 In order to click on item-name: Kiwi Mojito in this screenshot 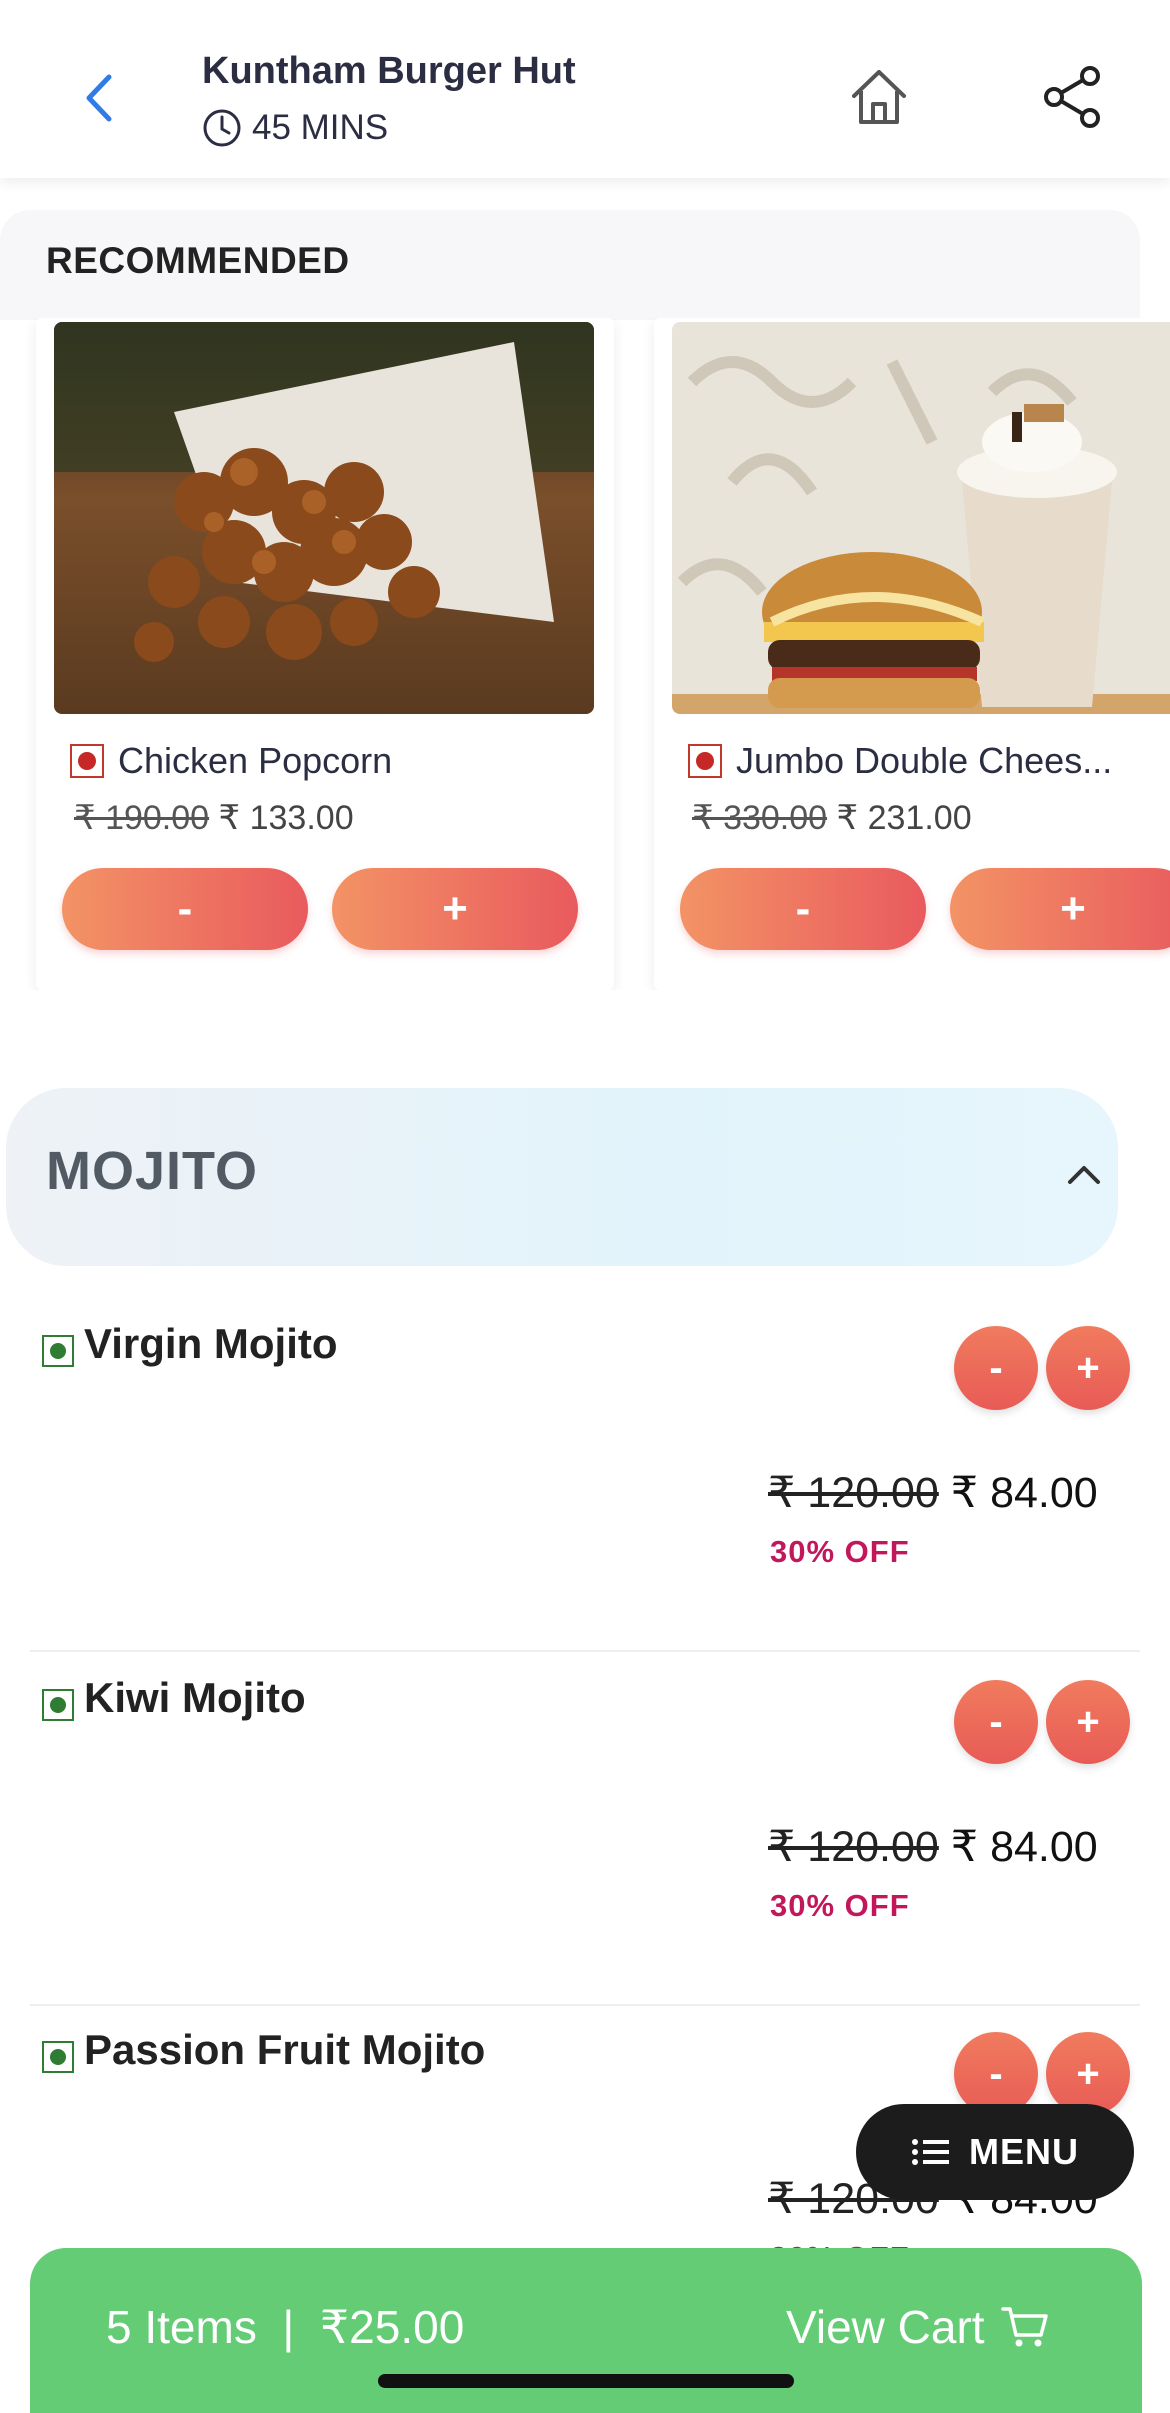, I will do `click(174, 1698)`.